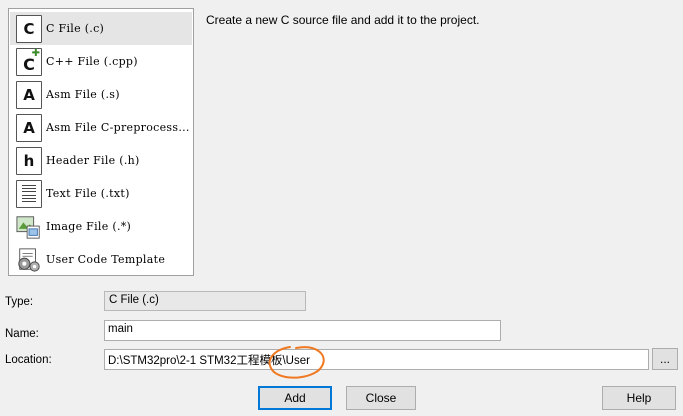 The height and width of the screenshot is (416, 683). I want to click on name-input: main, so click(302, 330).